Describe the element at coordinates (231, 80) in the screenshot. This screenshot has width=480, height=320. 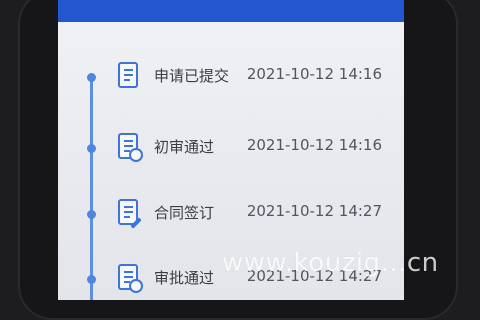
I see `timeline-step-submitted: 申请已提交 2021-10-12 14:16` at that location.